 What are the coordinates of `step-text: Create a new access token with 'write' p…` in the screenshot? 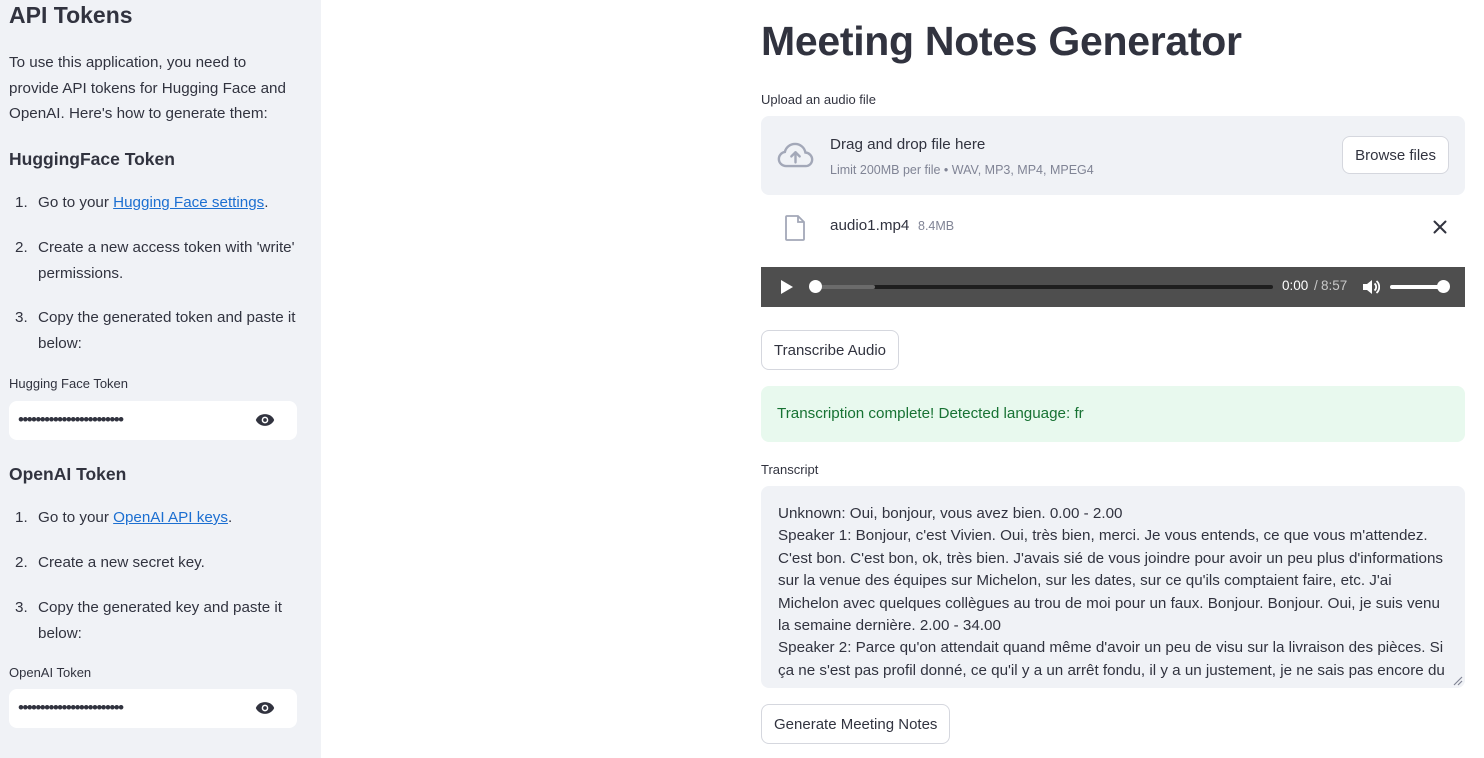 It's located at (166, 260).